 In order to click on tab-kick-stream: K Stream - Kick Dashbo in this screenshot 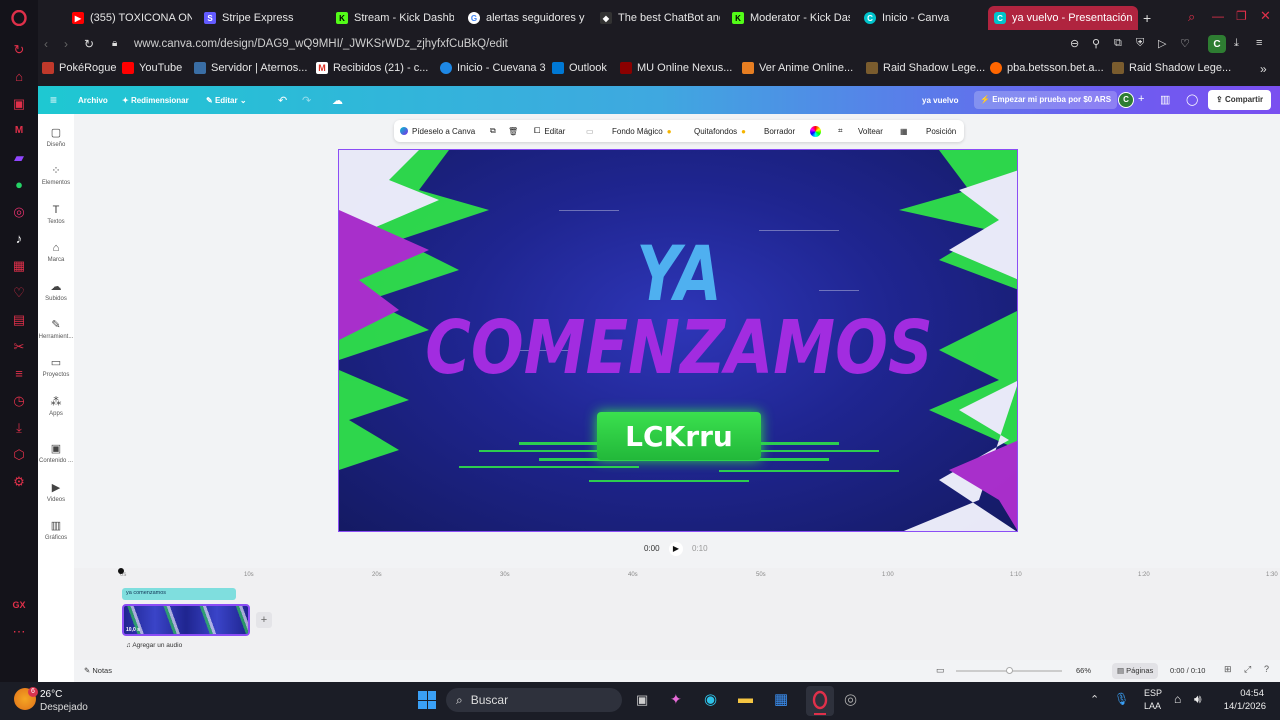, I will do `click(392, 18)`.